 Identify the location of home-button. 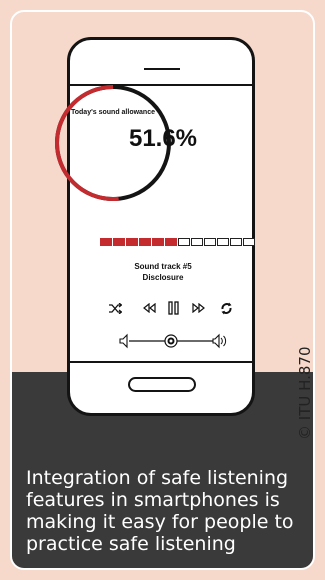
(162, 384).